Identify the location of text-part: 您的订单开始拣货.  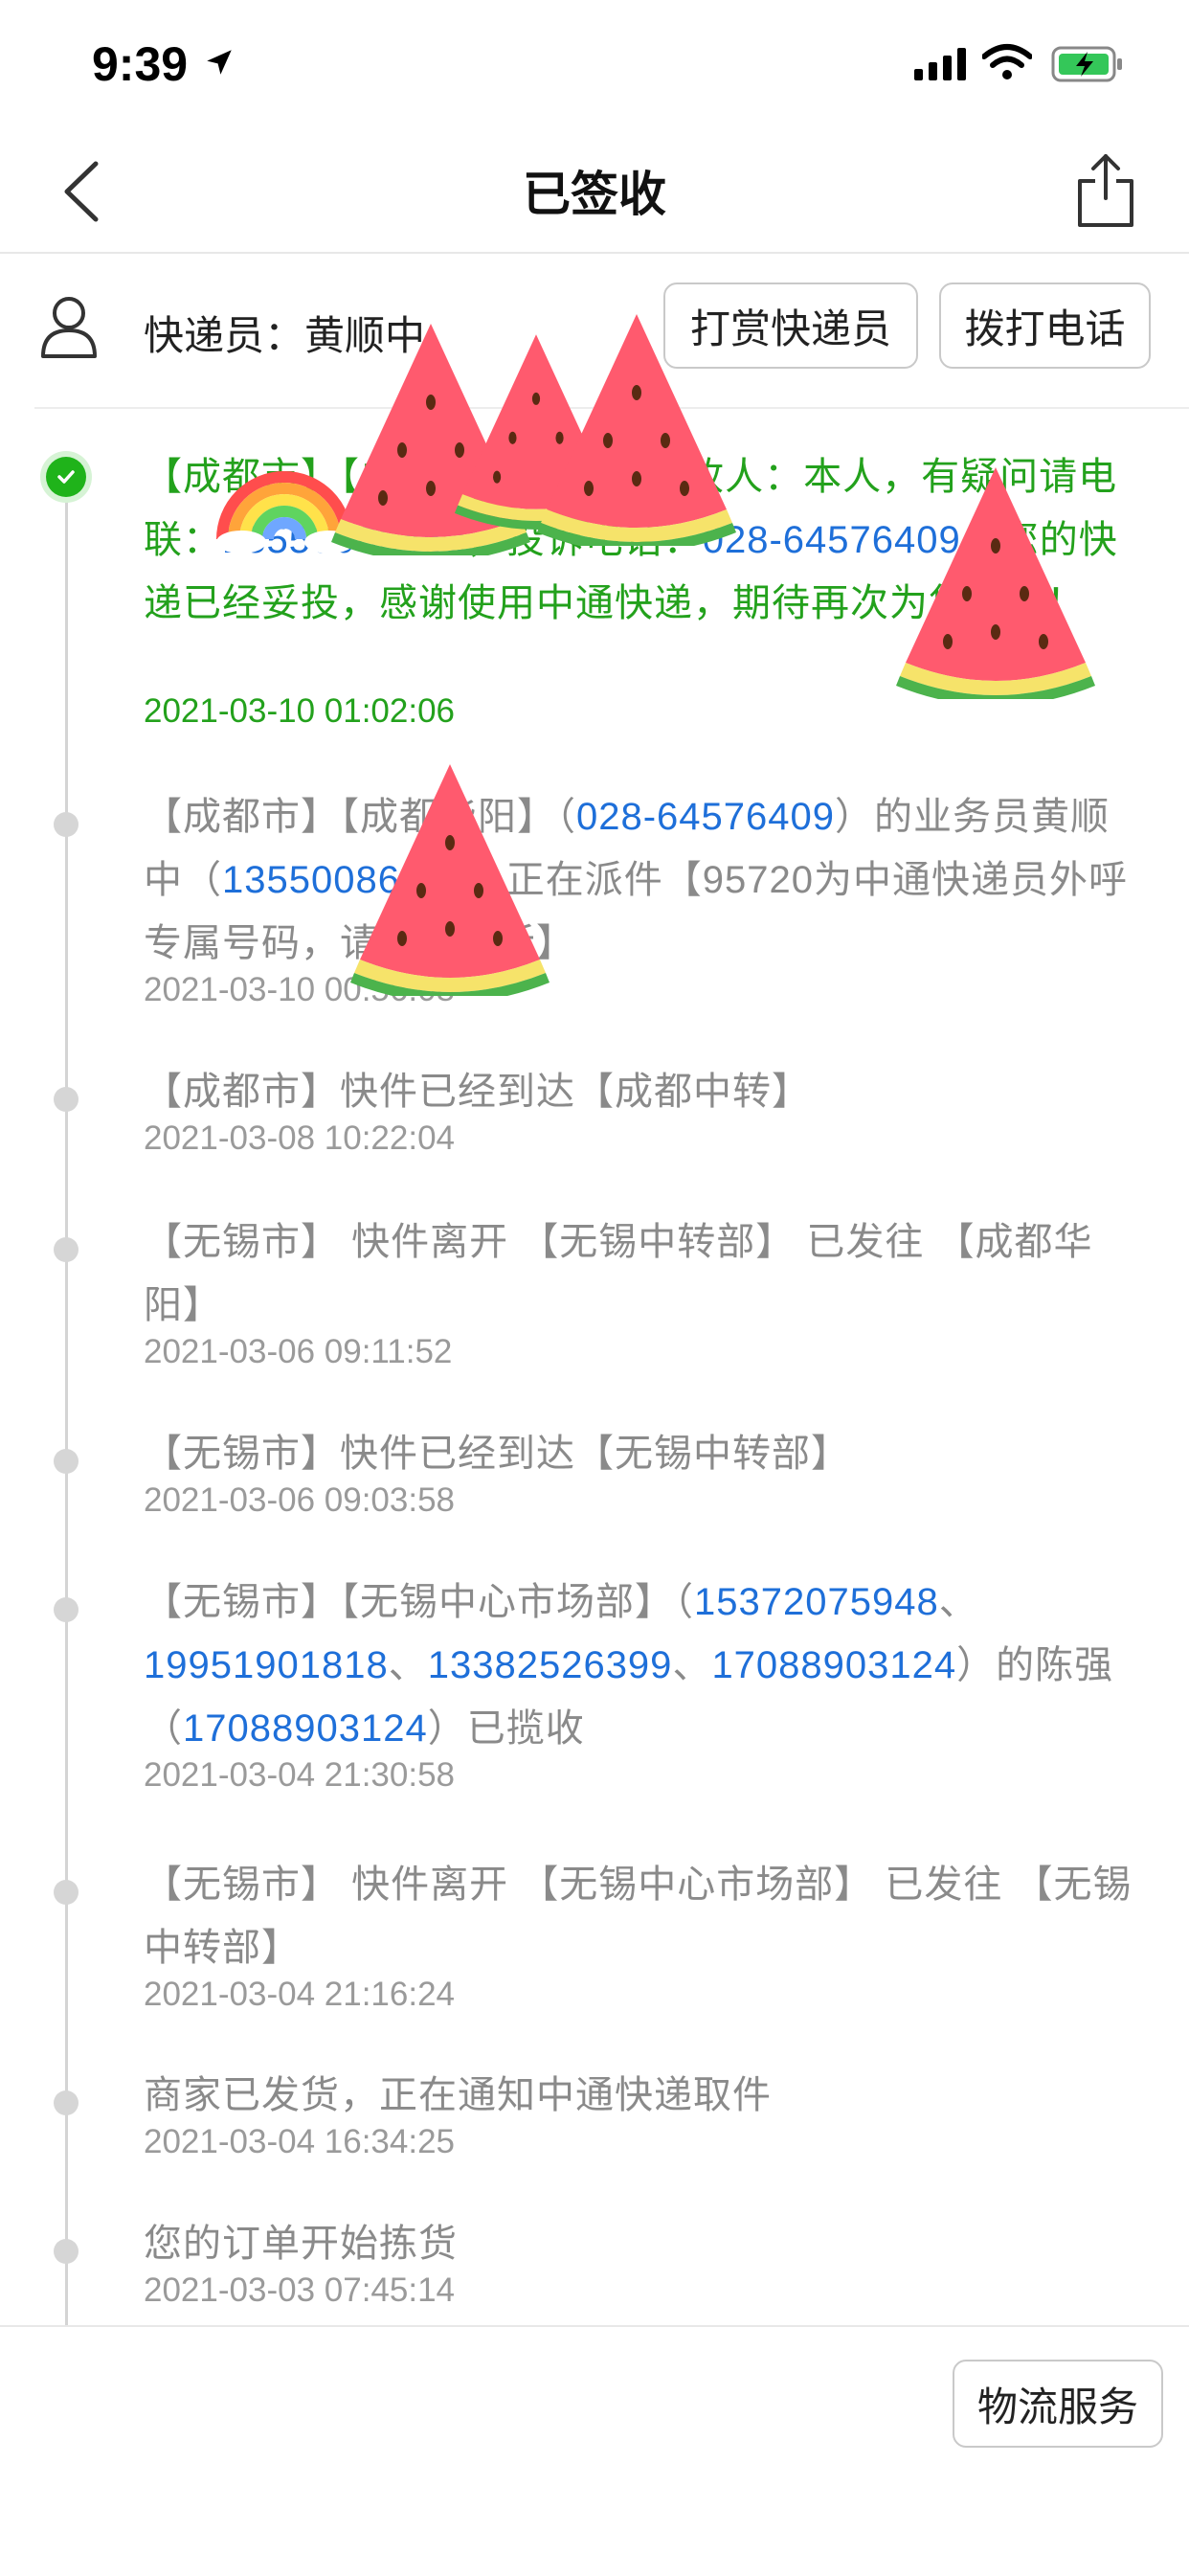
(301, 2244).